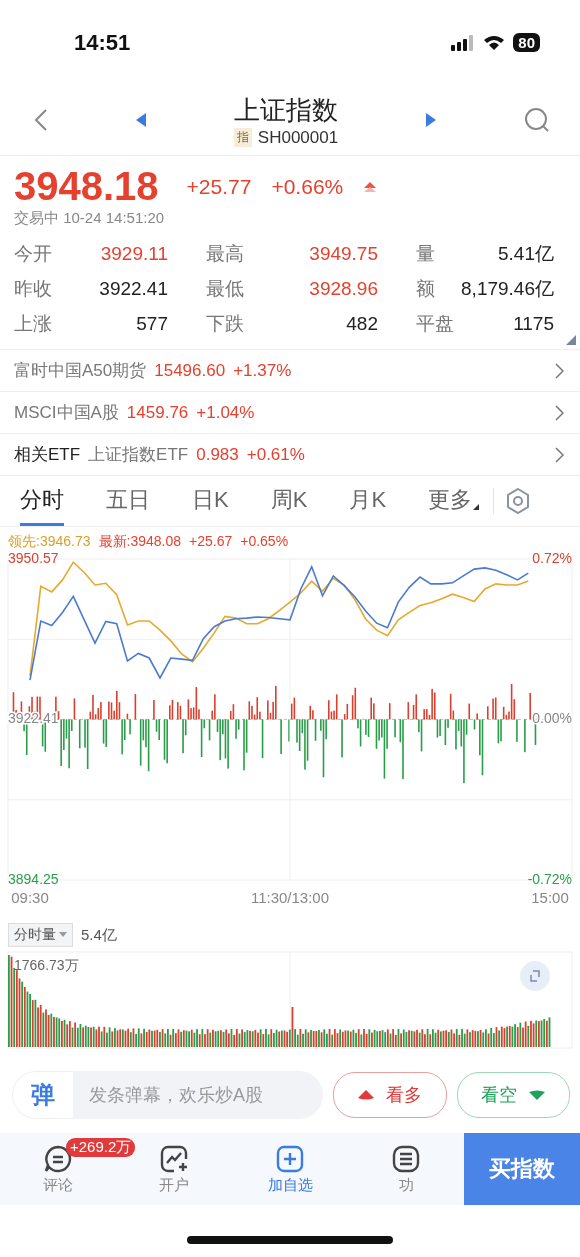 The height and width of the screenshot is (1257, 580). I want to click on nav-item: 功, so click(406, 1169).